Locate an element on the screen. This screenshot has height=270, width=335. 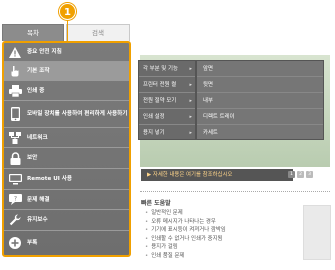
warning-icon is located at coordinates (15, 52).